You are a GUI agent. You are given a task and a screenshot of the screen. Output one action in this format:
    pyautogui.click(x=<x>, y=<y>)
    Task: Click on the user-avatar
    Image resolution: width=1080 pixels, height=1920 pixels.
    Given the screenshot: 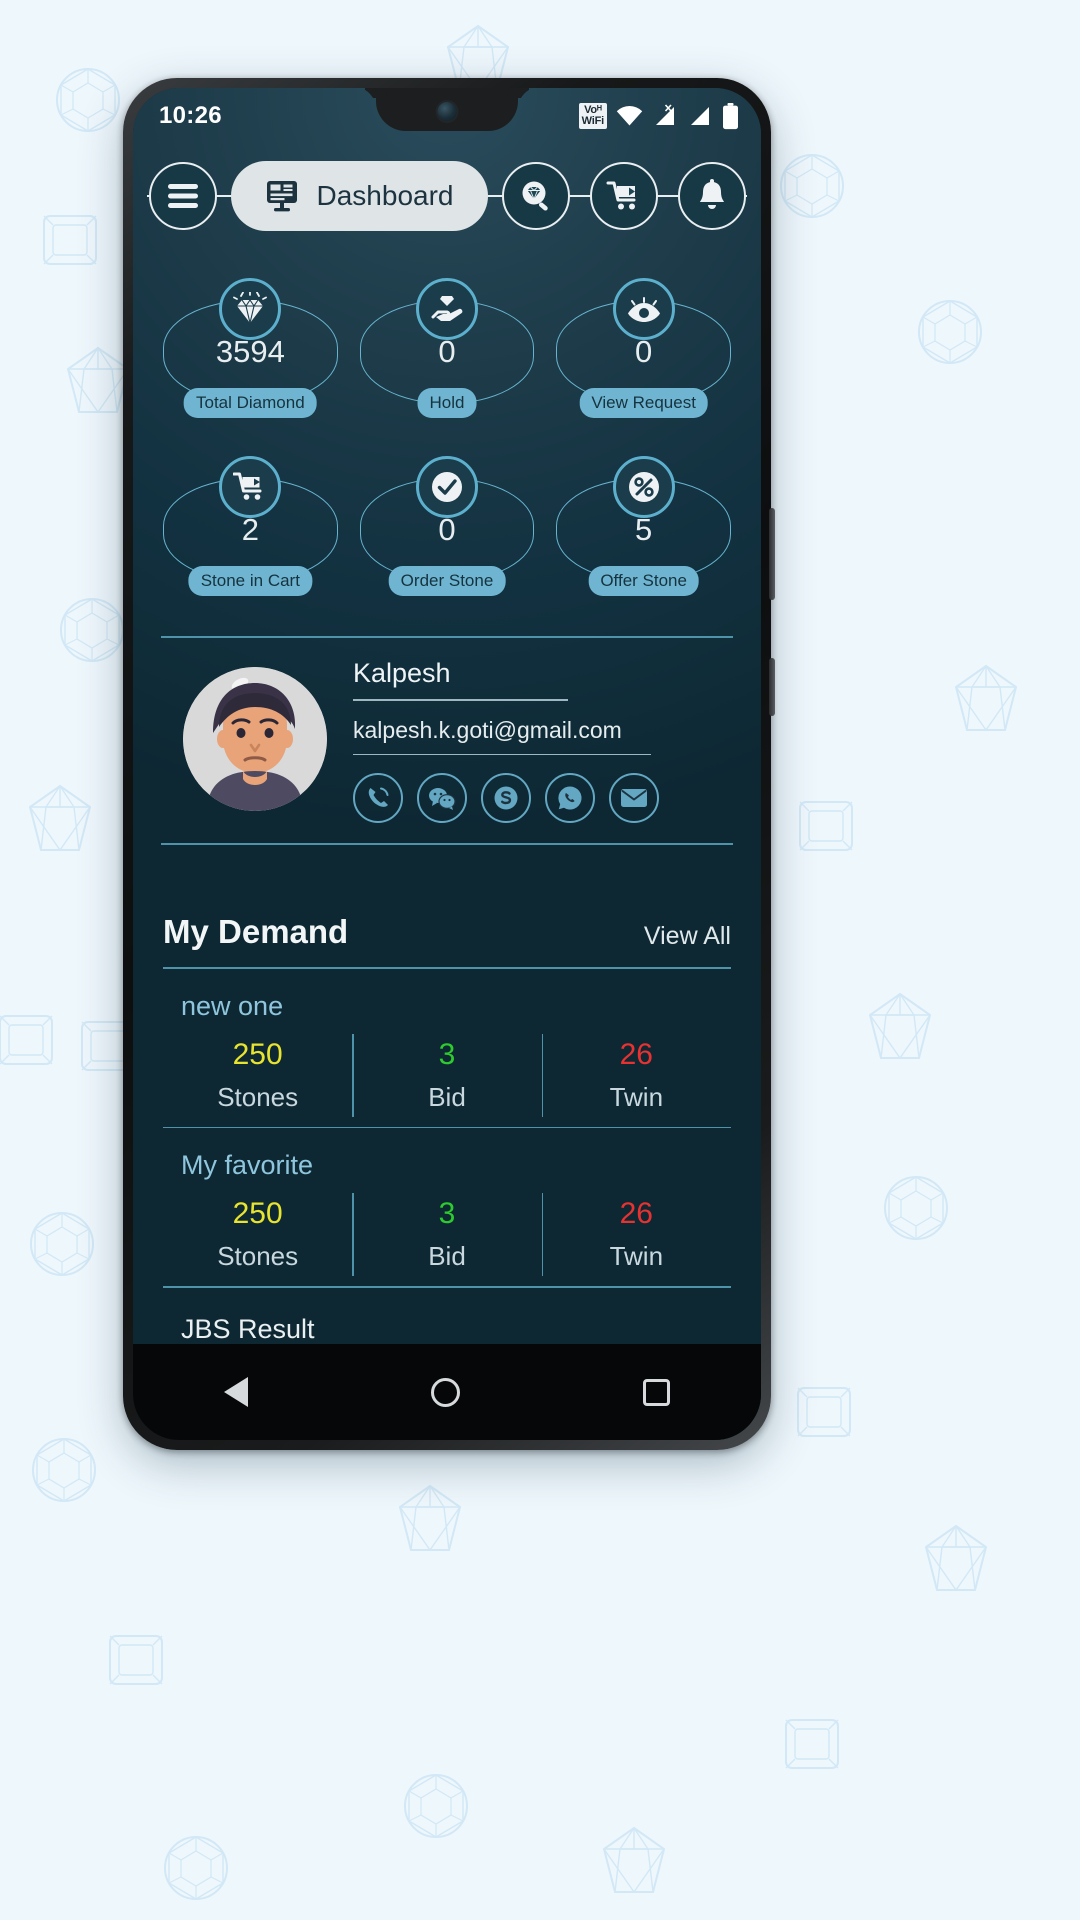 What is the action you would take?
    pyautogui.click(x=255, y=738)
    